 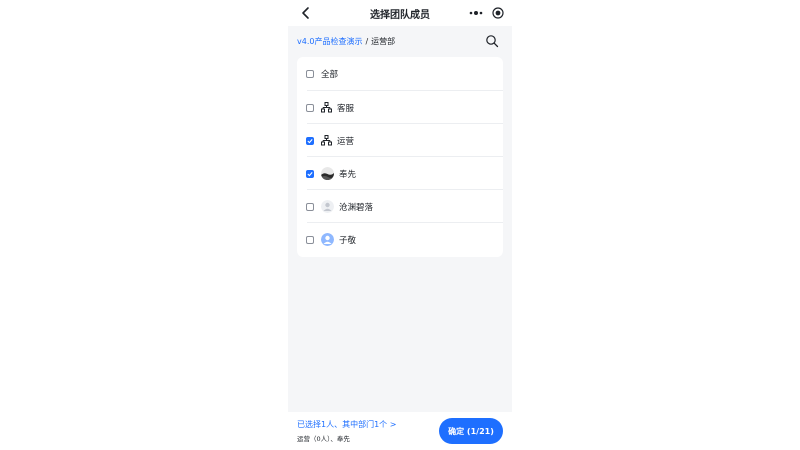 What do you see at coordinates (400, 239) in the screenshot?
I see `list-item-member: 子敬` at bounding box center [400, 239].